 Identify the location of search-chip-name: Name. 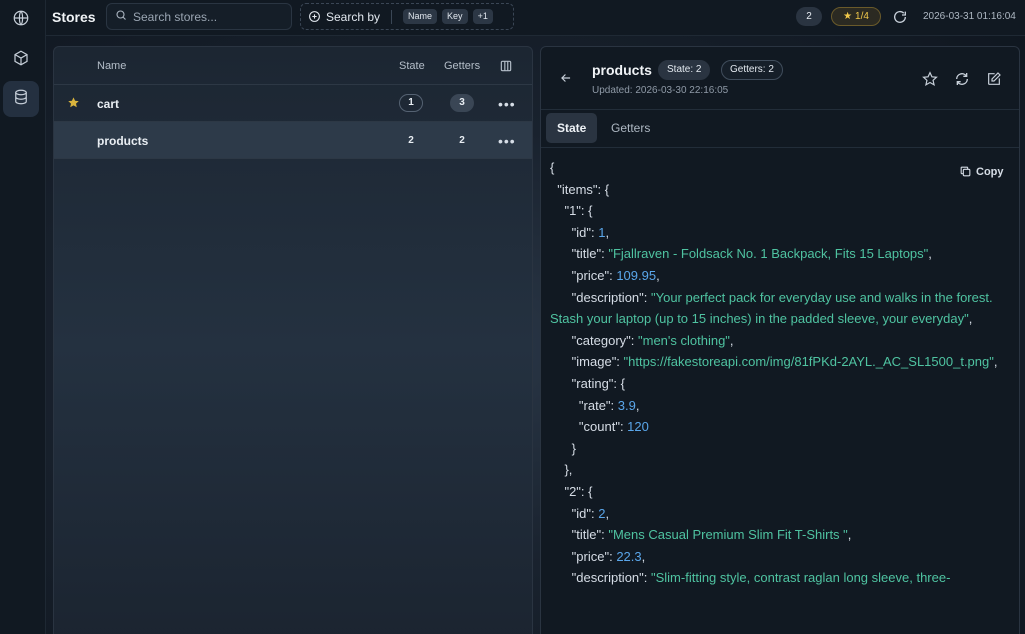
(420, 16).